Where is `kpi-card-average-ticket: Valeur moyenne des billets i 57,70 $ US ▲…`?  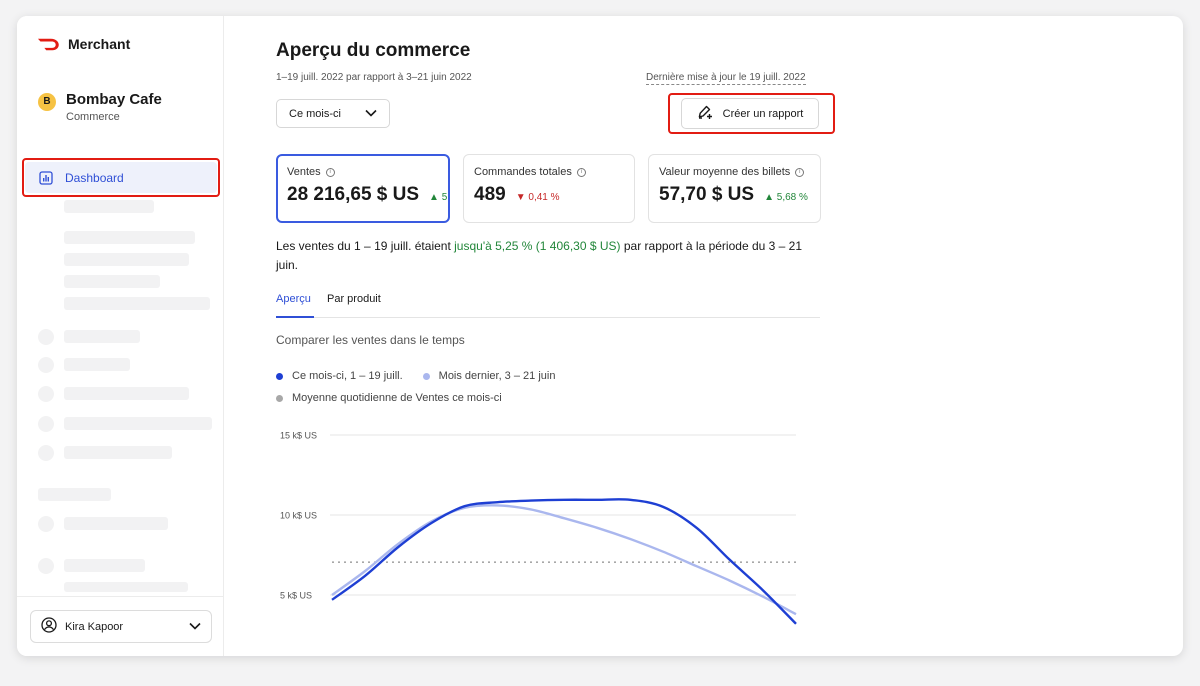
kpi-card-average-ticket: Valeur moyenne des billets i 57,70 $ US ▲… is located at coordinates (734, 188).